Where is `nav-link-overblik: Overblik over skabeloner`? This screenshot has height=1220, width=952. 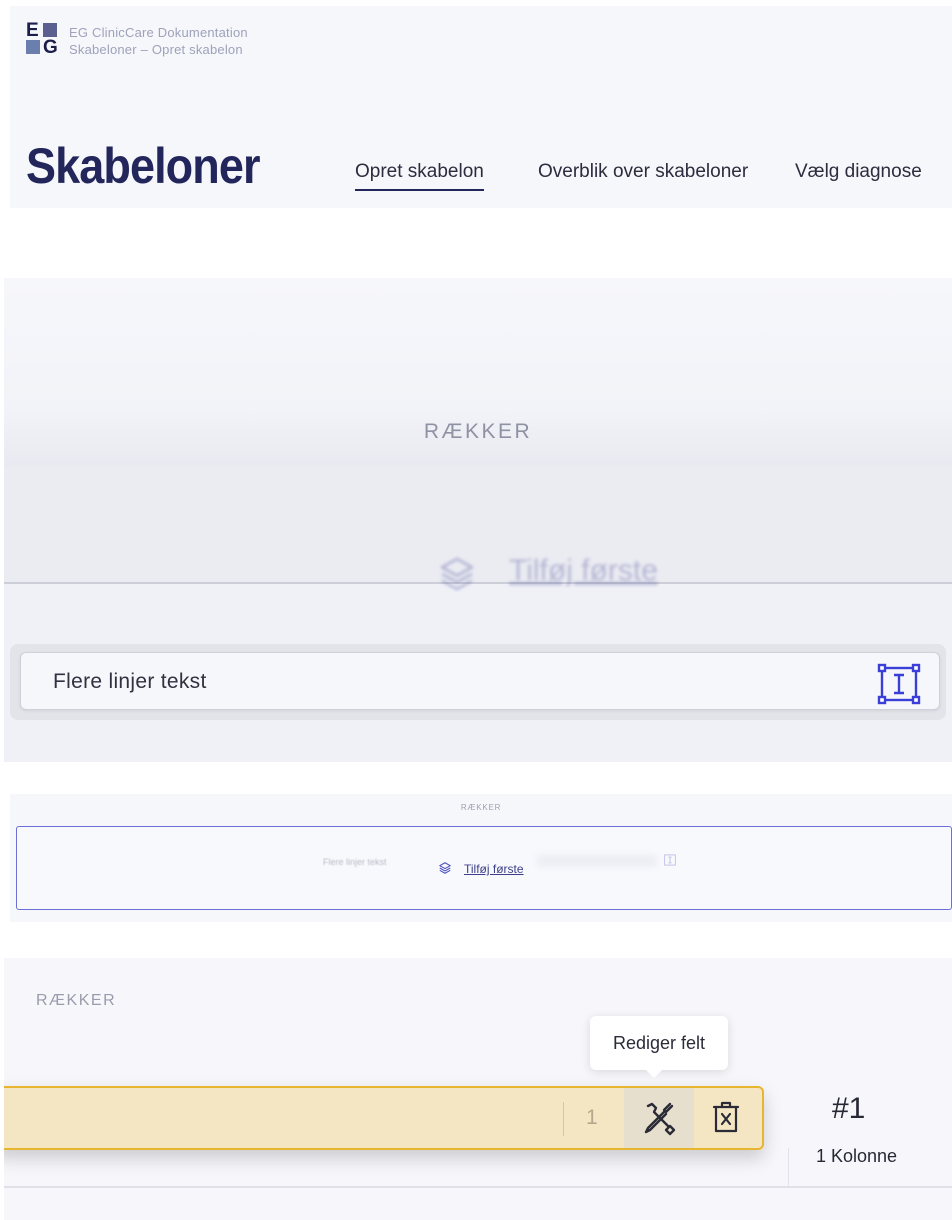 nav-link-overblik: Overblik over skabeloner is located at coordinates (643, 172).